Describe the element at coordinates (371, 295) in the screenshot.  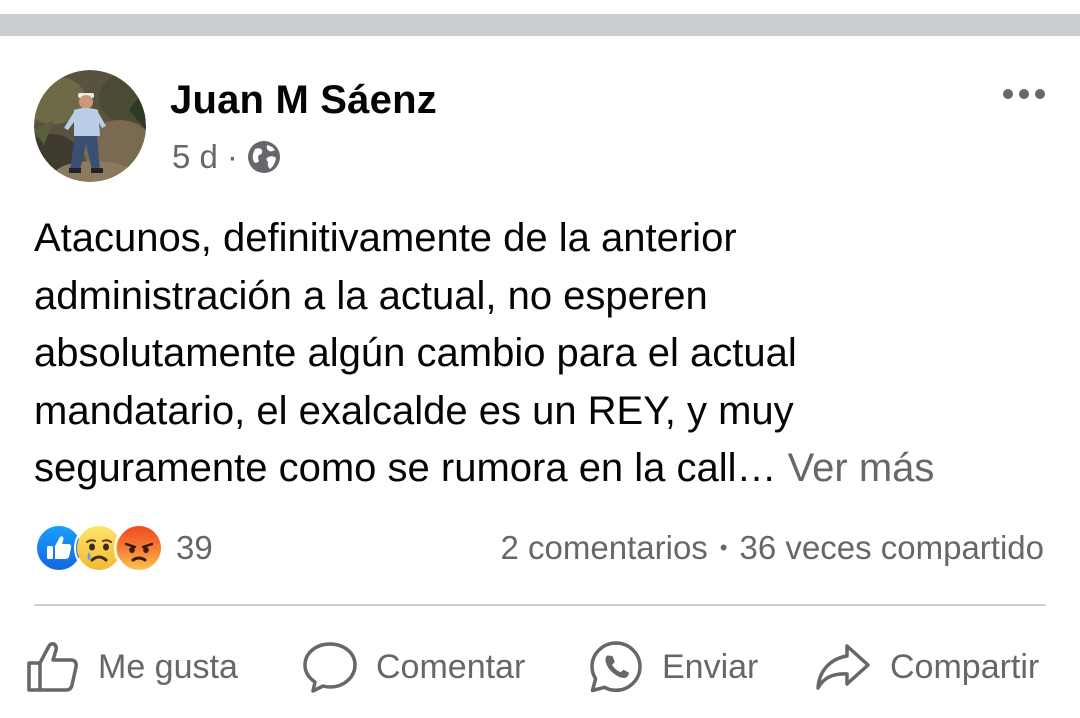
I see `post-text-line: administración a la actual, no esperen` at that location.